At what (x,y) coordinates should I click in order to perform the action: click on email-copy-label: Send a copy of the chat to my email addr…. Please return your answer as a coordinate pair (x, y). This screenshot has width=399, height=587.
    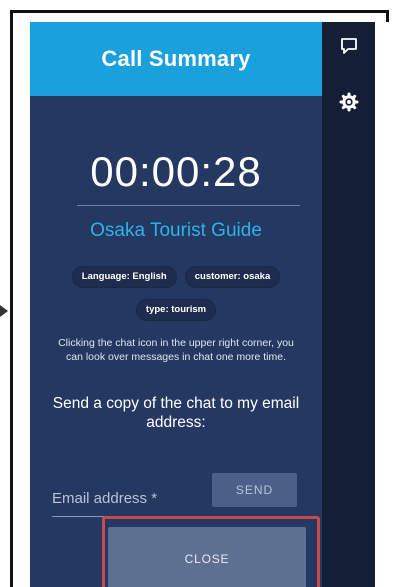
    Looking at the image, I should click on (176, 413).